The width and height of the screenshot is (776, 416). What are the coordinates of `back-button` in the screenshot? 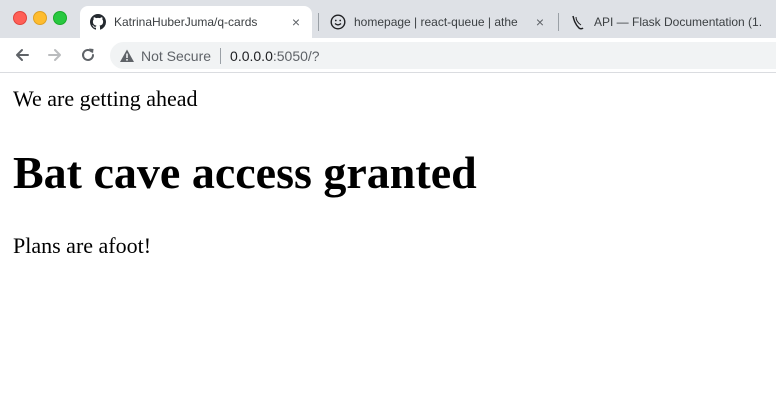 It's located at (22, 55).